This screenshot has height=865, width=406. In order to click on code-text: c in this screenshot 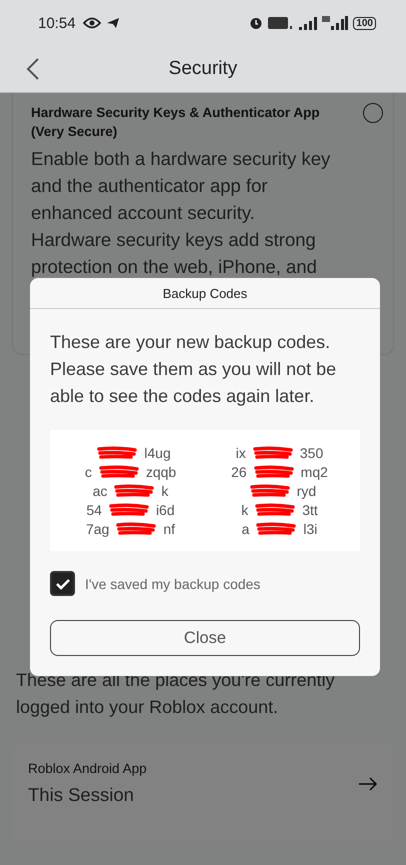, I will do `click(88, 472)`.